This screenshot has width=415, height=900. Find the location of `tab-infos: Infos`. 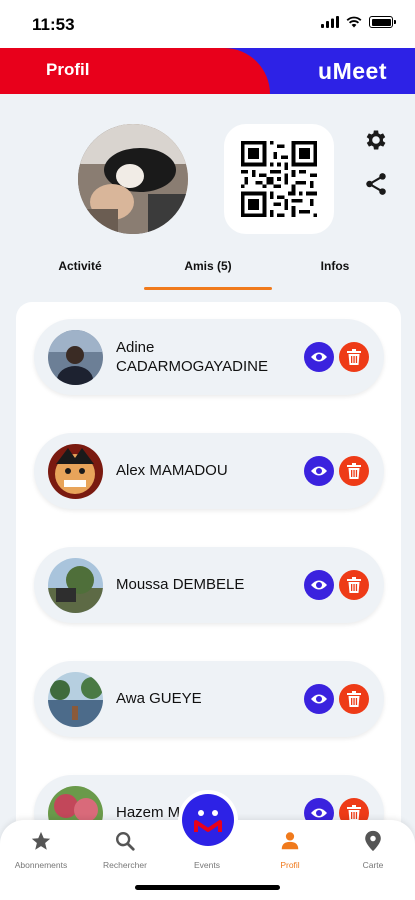

tab-infos: Infos is located at coordinates (335, 274).